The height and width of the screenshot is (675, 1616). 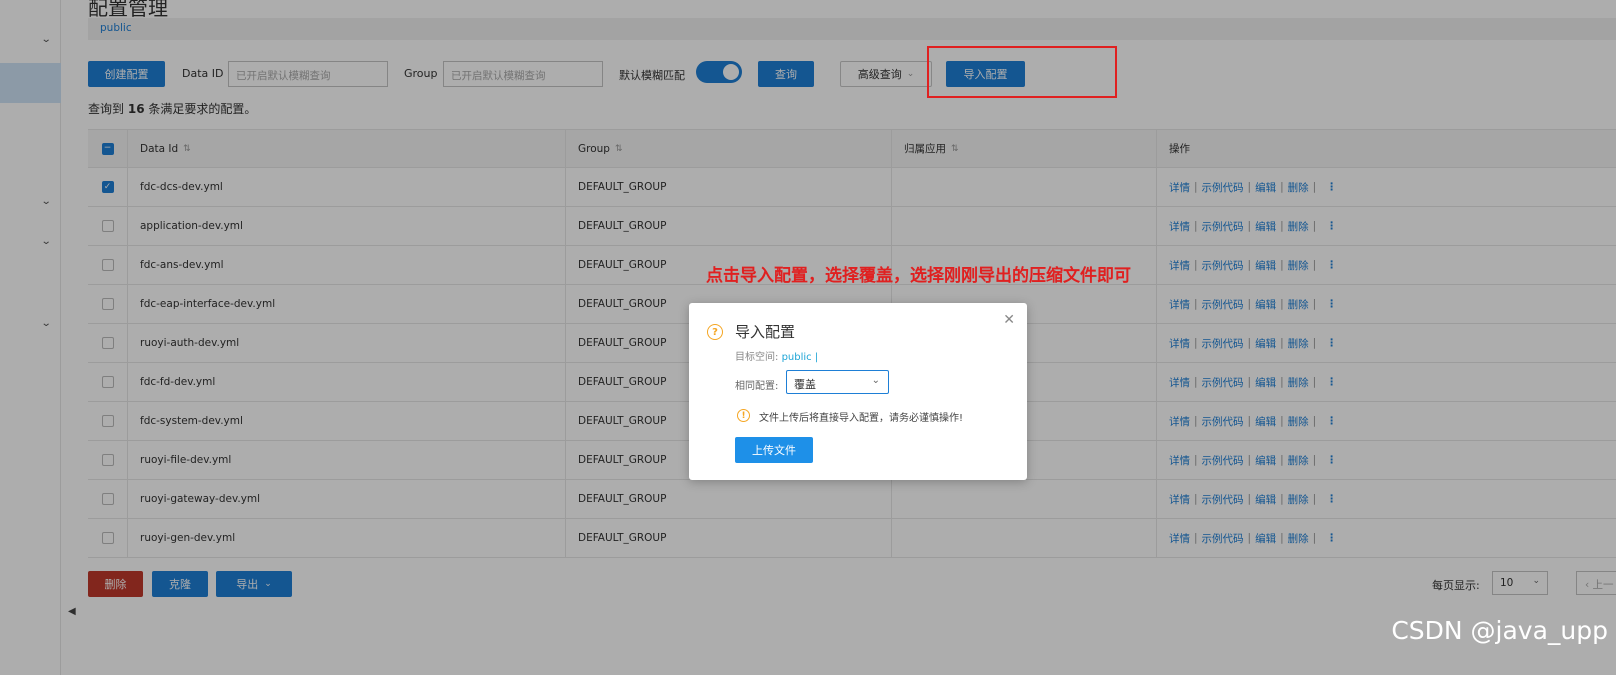 I want to click on target-label: 目标空间:, so click(x=757, y=357).